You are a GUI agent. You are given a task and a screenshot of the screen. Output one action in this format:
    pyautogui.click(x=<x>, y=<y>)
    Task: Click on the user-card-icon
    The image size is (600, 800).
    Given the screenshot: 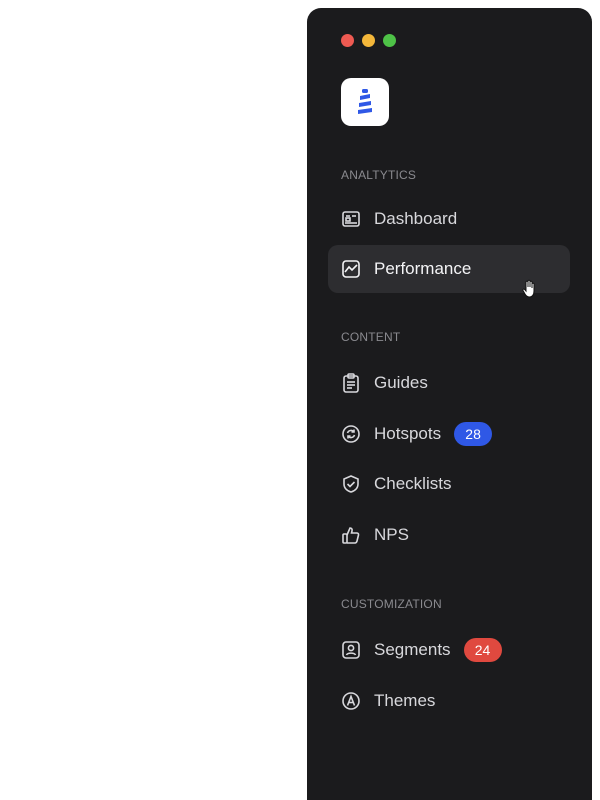 What is the action you would take?
    pyautogui.click(x=351, y=650)
    